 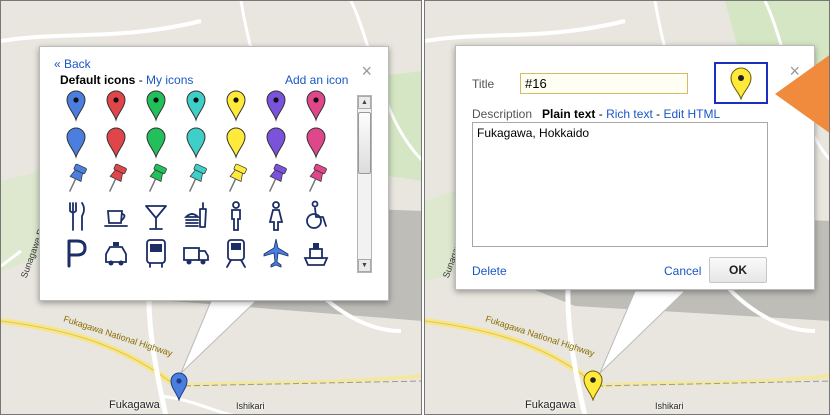 I want to click on bus-icon, so click(x=156, y=253).